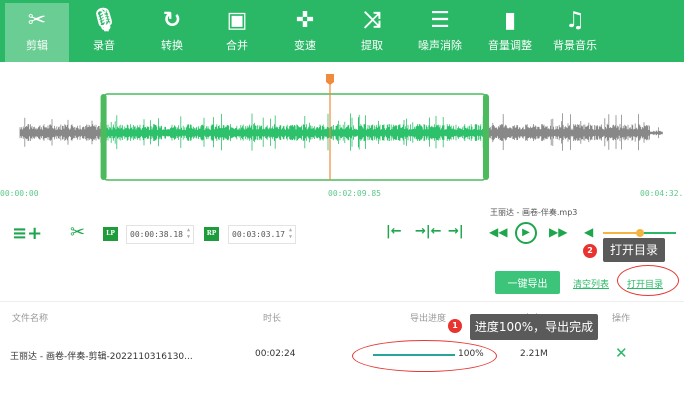 The image size is (684, 410). What do you see at coordinates (575, 45) in the screenshot?
I see `toolbar-item-label: 背景音乐` at bounding box center [575, 45].